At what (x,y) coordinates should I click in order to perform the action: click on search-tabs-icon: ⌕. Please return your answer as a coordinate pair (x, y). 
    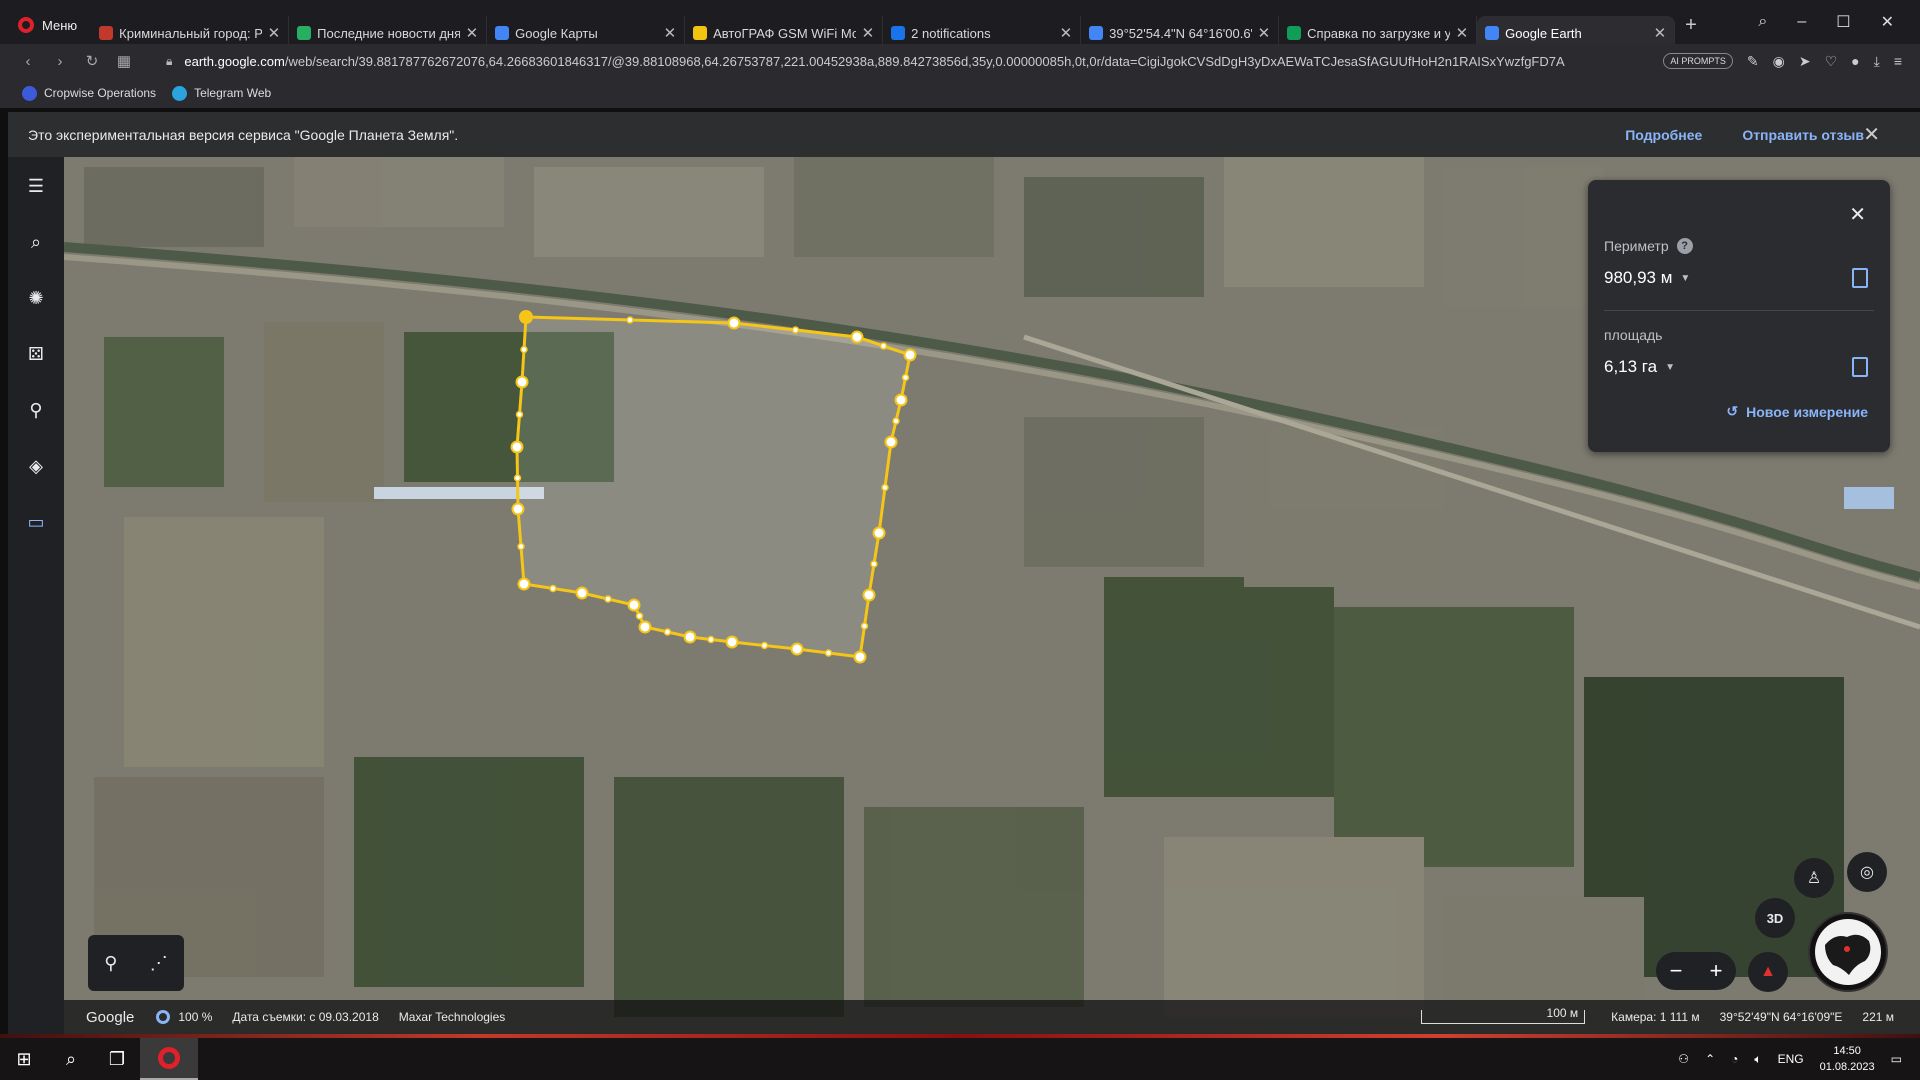
    Looking at the image, I should click on (1762, 22).